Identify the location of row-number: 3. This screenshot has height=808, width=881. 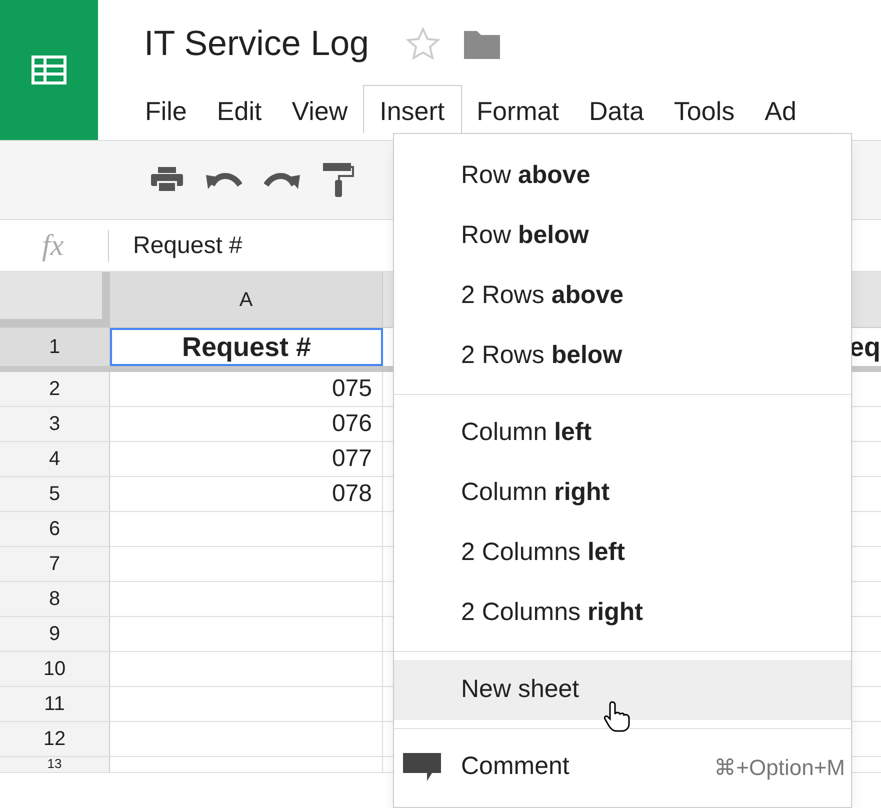
(55, 424).